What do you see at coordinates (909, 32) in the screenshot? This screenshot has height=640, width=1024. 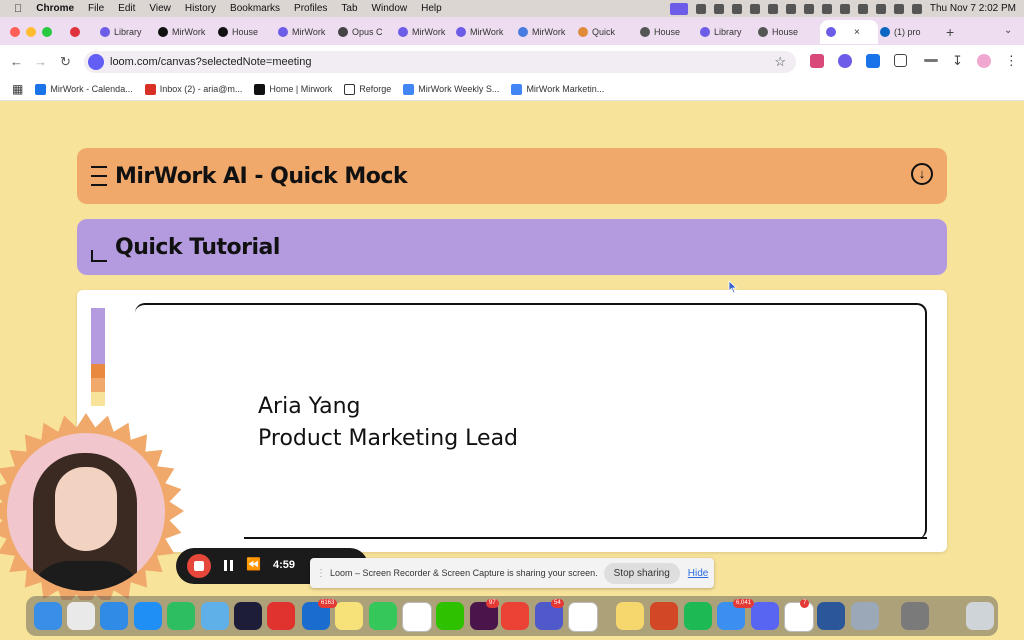 I see `browser-tab: (1) pro` at bounding box center [909, 32].